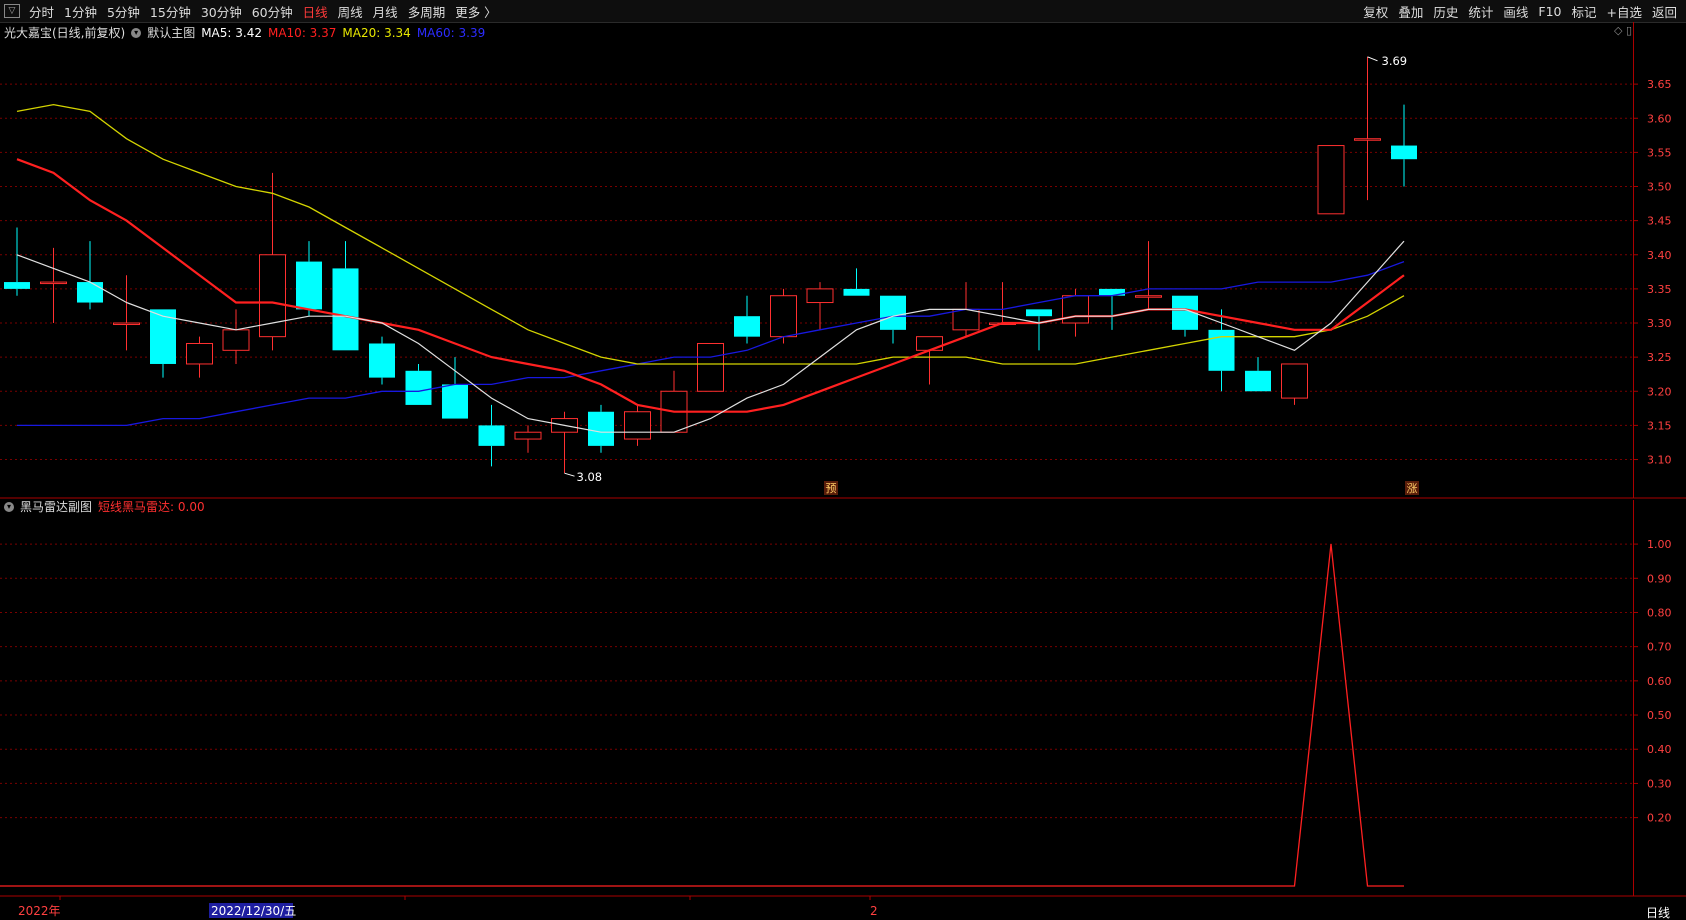  I want to click on tool-buttons: 复权 叠加 历史 统计 画线 F10 标记 +自选 返回, so click(1520, 11).